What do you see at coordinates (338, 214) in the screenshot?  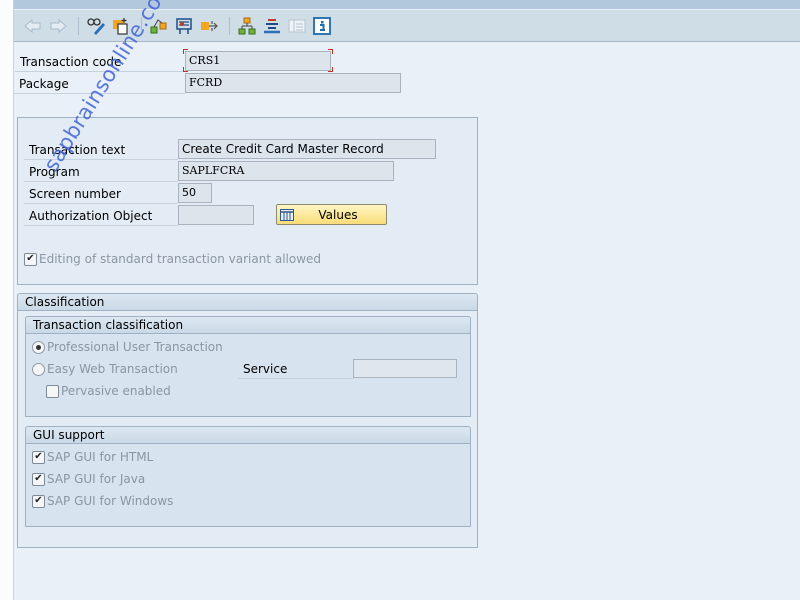 I see `values-button-label: Values` at bounding box center [338, 214].